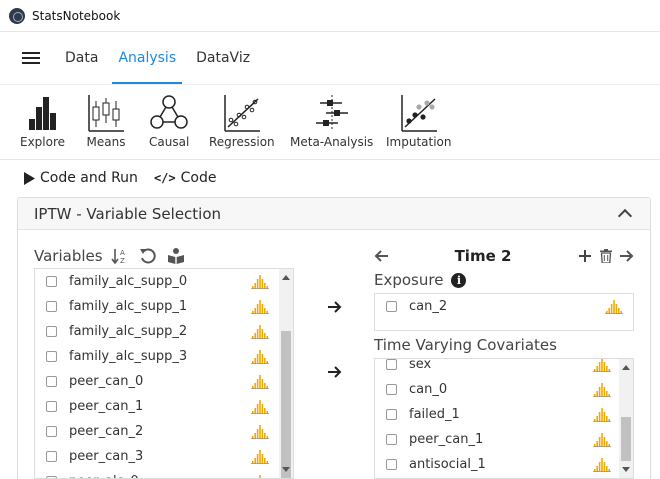  What do you see at coordinates (31, 58) in the screenshot?
I see `hamburger-menu-icon` at bounding box center [31, 58].